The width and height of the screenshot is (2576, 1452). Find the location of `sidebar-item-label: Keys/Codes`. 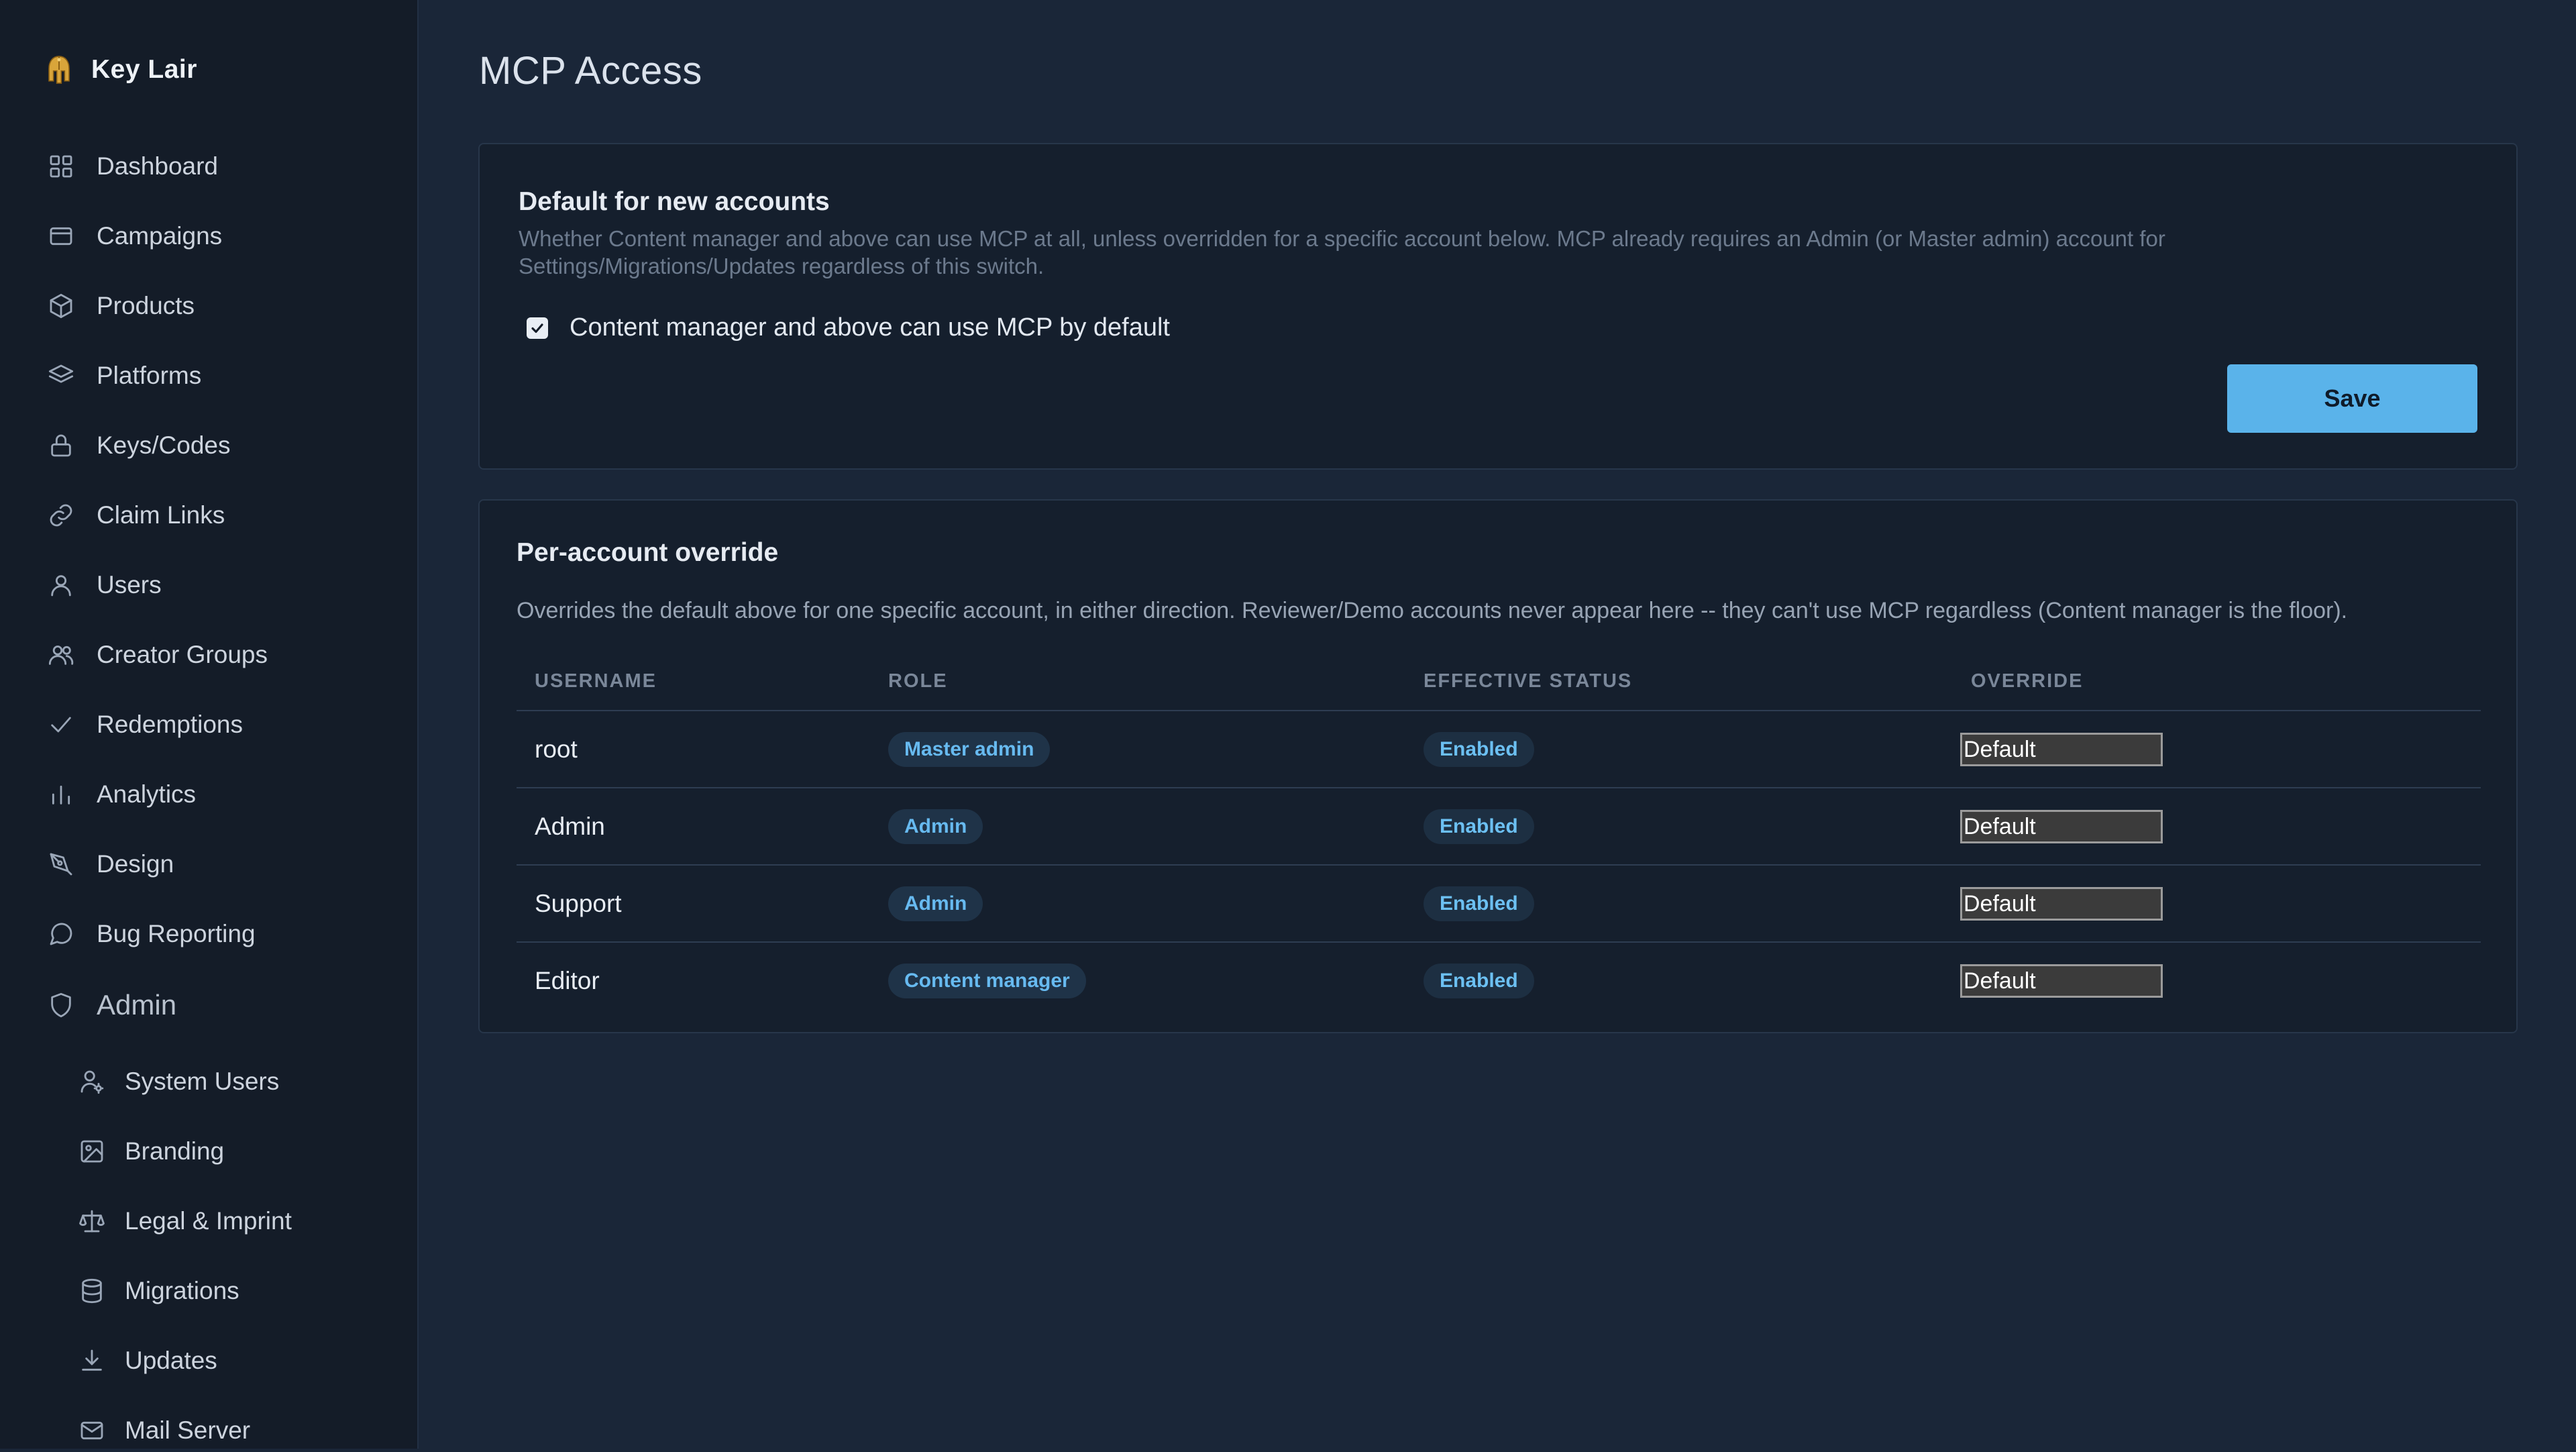

sidebar-item-label: Keys/Codes is located at coordinates (164, 445).